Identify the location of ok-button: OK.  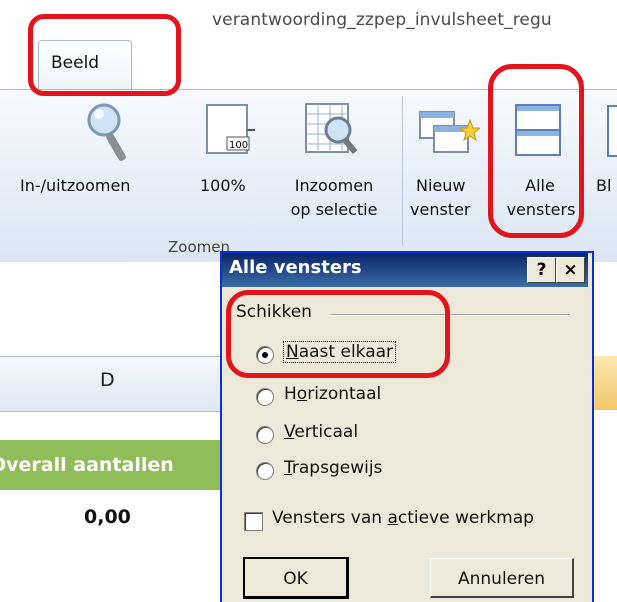
(296, 578).